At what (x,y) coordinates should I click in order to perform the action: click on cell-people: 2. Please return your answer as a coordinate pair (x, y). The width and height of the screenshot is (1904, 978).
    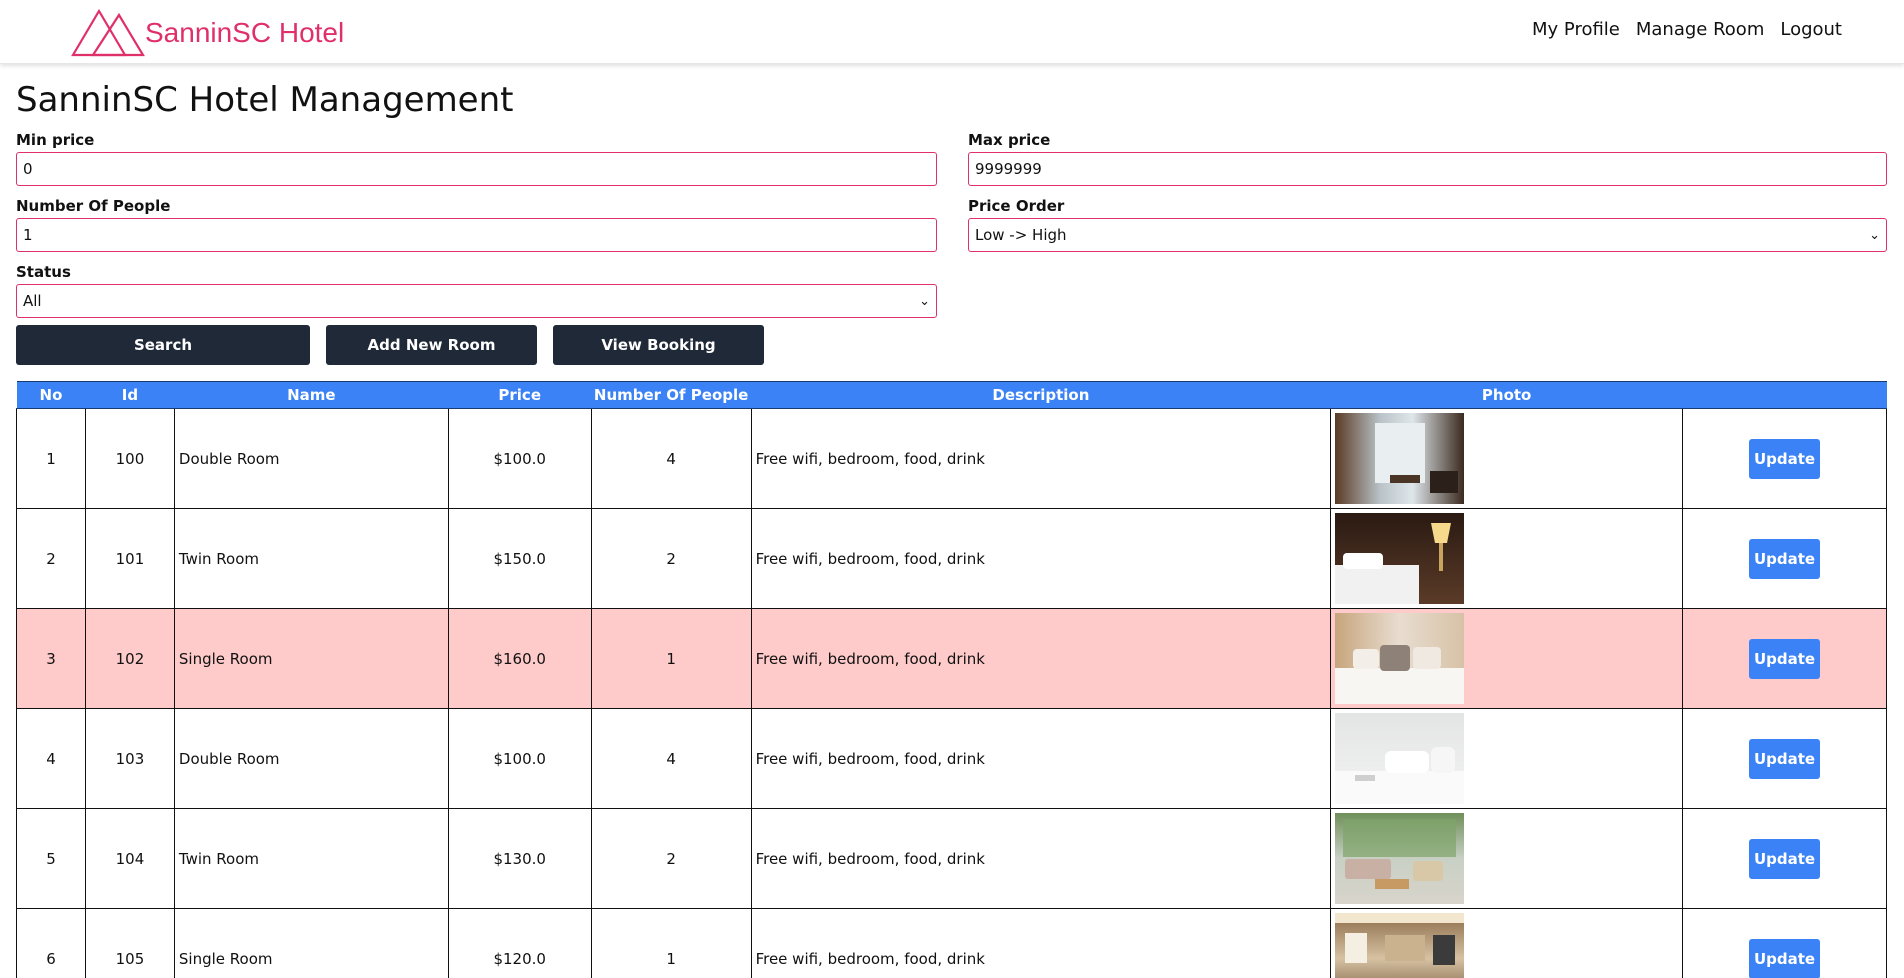
    Looking at the image, I should click on (671, 558).